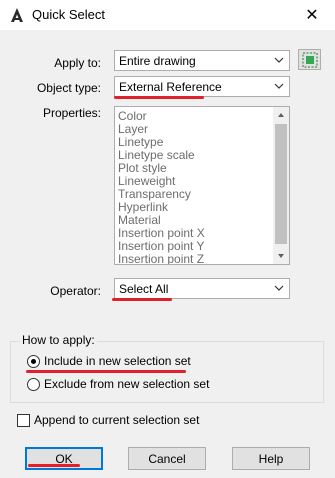 This screenshot has width=335, height=478. I want to click on scroll-up-button, so click(281, 115).